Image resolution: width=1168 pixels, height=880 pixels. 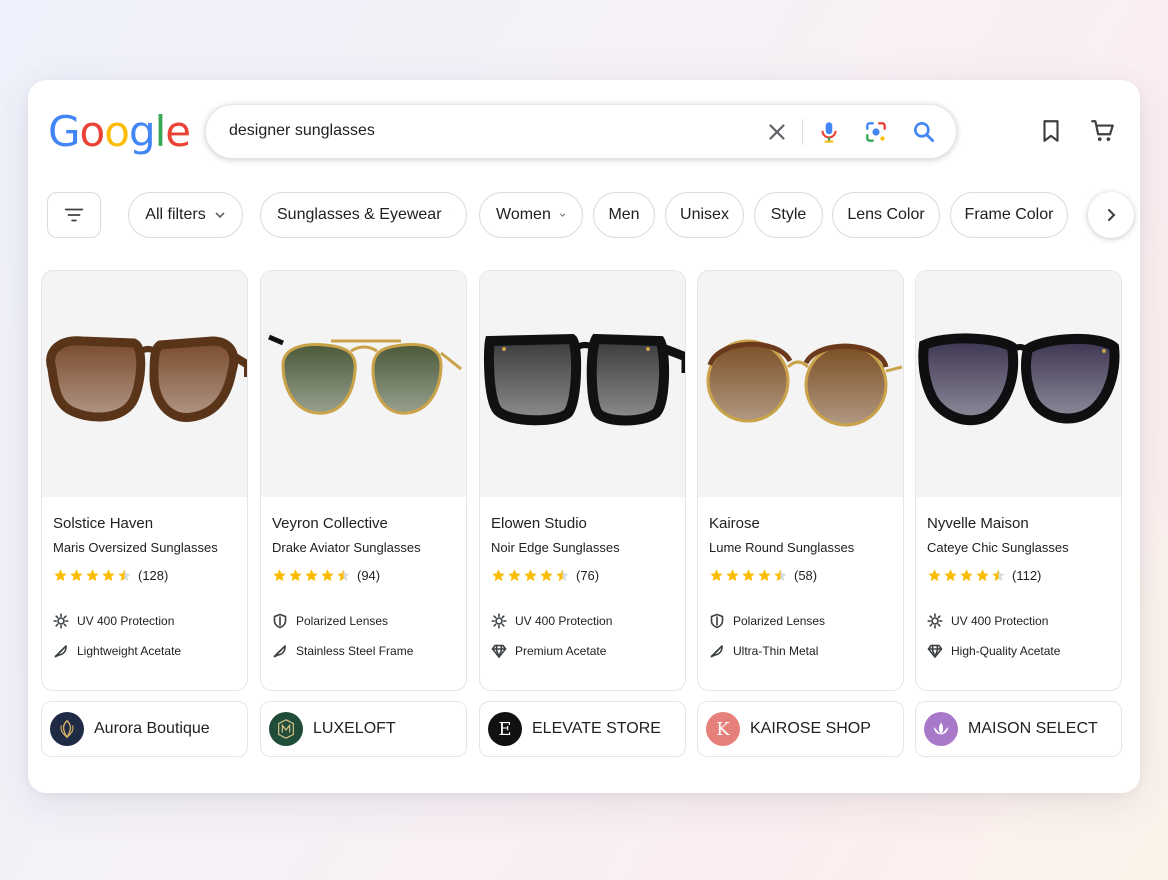 I want to click on store-name: MAISON SELECT, so click(x=1033, y=729).